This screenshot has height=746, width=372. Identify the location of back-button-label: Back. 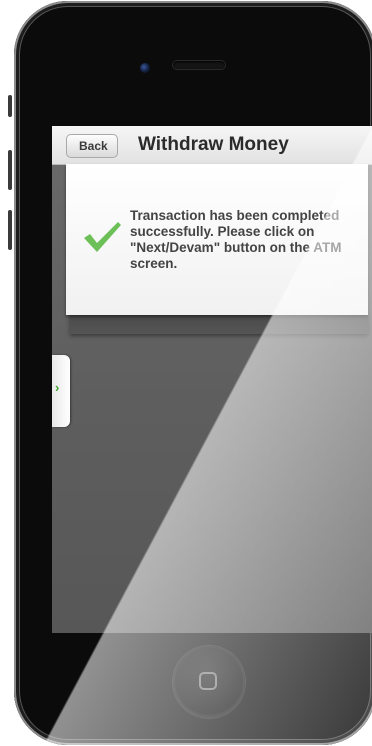
(93, 146).